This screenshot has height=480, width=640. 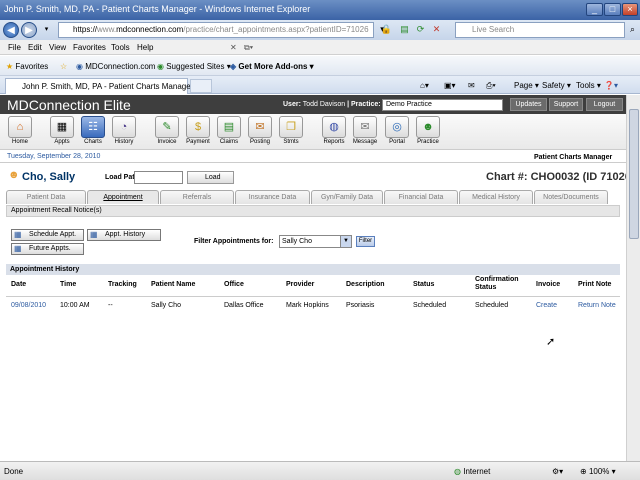 What do you see at coordinates (47, 235) in the screenshot?
I see `schedule-appt-button: Schedule Appt.` at bounding box center [47, 235].